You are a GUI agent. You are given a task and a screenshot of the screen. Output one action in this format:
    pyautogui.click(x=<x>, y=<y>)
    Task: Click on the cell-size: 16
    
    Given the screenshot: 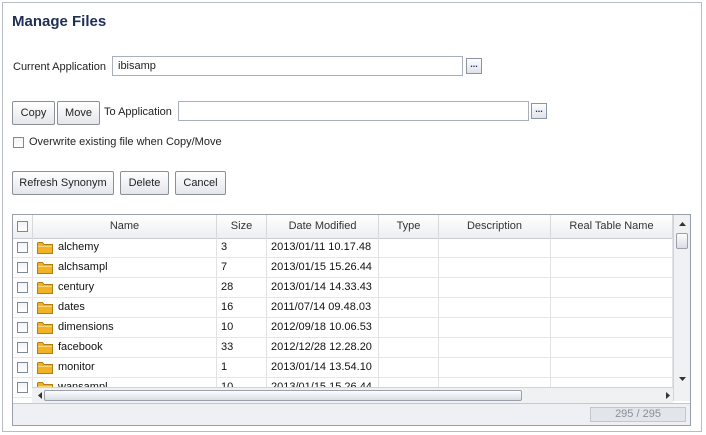 What is the action you would take?
    pyautogui.click(x=242, y=307)
    